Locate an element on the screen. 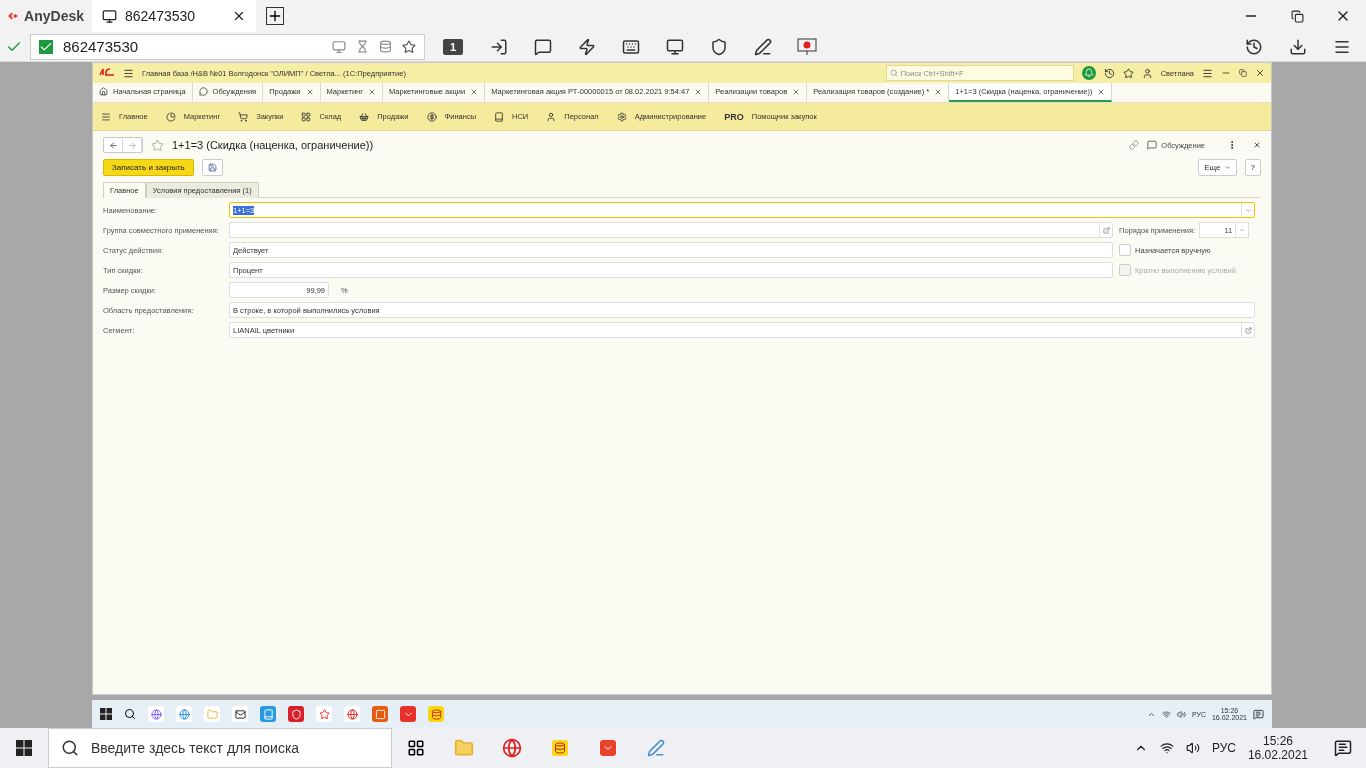 This screenshot has width=1366, height=768. pie-chart-icon is located at coordinates (170, 116).